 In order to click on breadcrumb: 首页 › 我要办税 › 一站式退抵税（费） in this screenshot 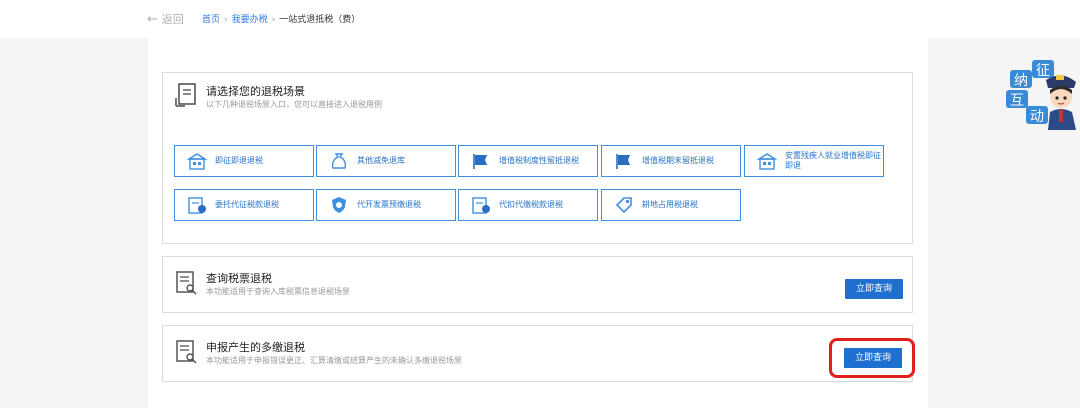, I will do `click(281, 18)`.